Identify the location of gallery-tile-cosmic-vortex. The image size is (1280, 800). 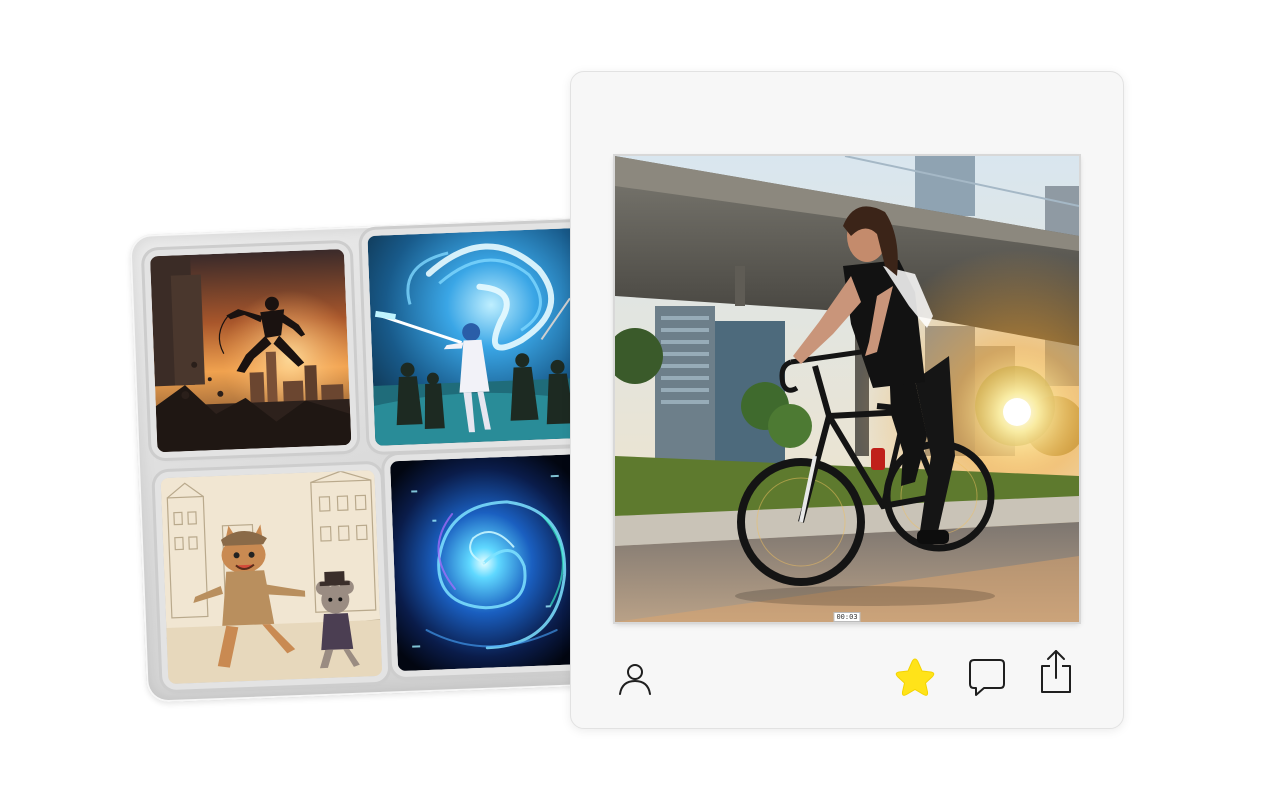
(494, 562).